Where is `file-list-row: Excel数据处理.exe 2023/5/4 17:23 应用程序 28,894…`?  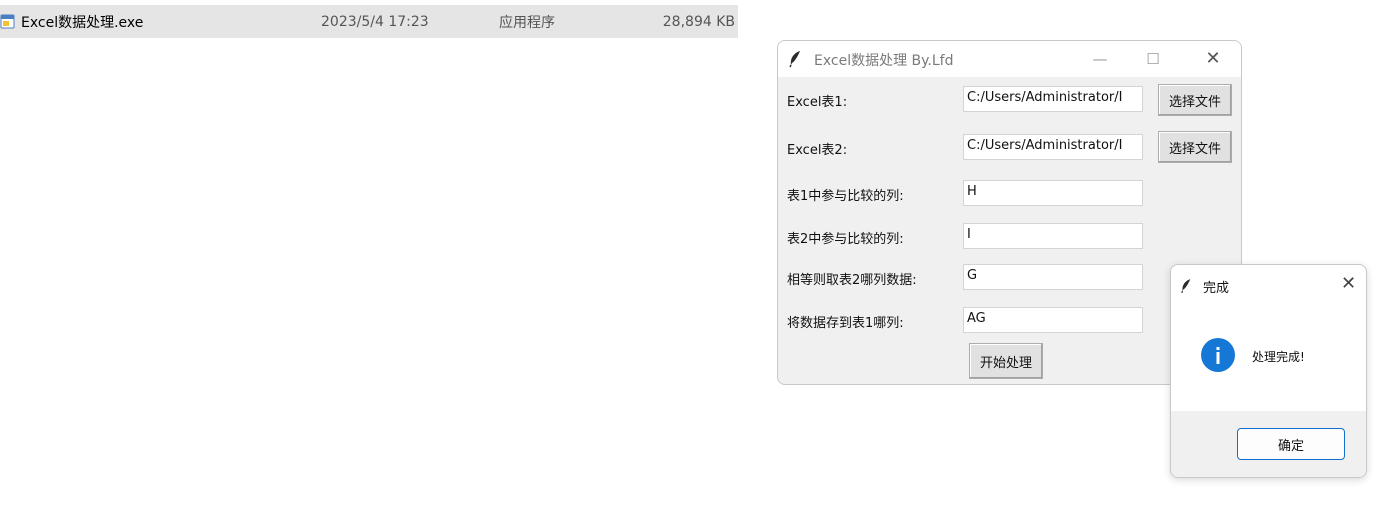
file-list-row: Excel数据处理.exe 2023/5/4 17:23 应用程序 28,894… is located at coordinates (369, 21).